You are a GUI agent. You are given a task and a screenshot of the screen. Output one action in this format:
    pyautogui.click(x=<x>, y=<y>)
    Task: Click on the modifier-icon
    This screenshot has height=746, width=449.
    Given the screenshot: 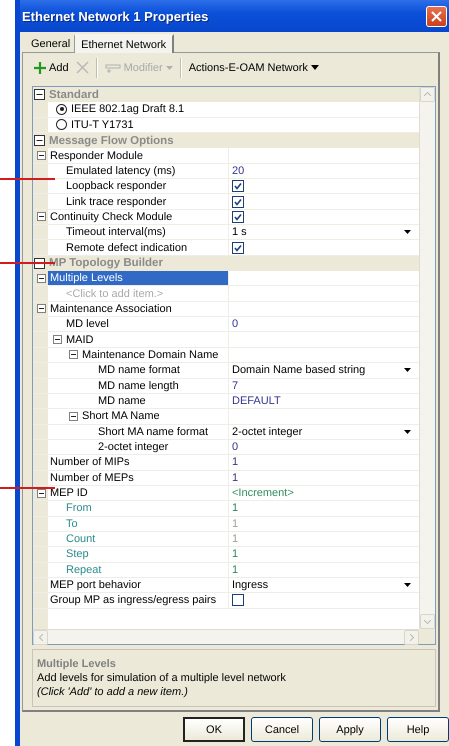 What is the action you would take?
    pyautogui.click(x=112, y=68)
    